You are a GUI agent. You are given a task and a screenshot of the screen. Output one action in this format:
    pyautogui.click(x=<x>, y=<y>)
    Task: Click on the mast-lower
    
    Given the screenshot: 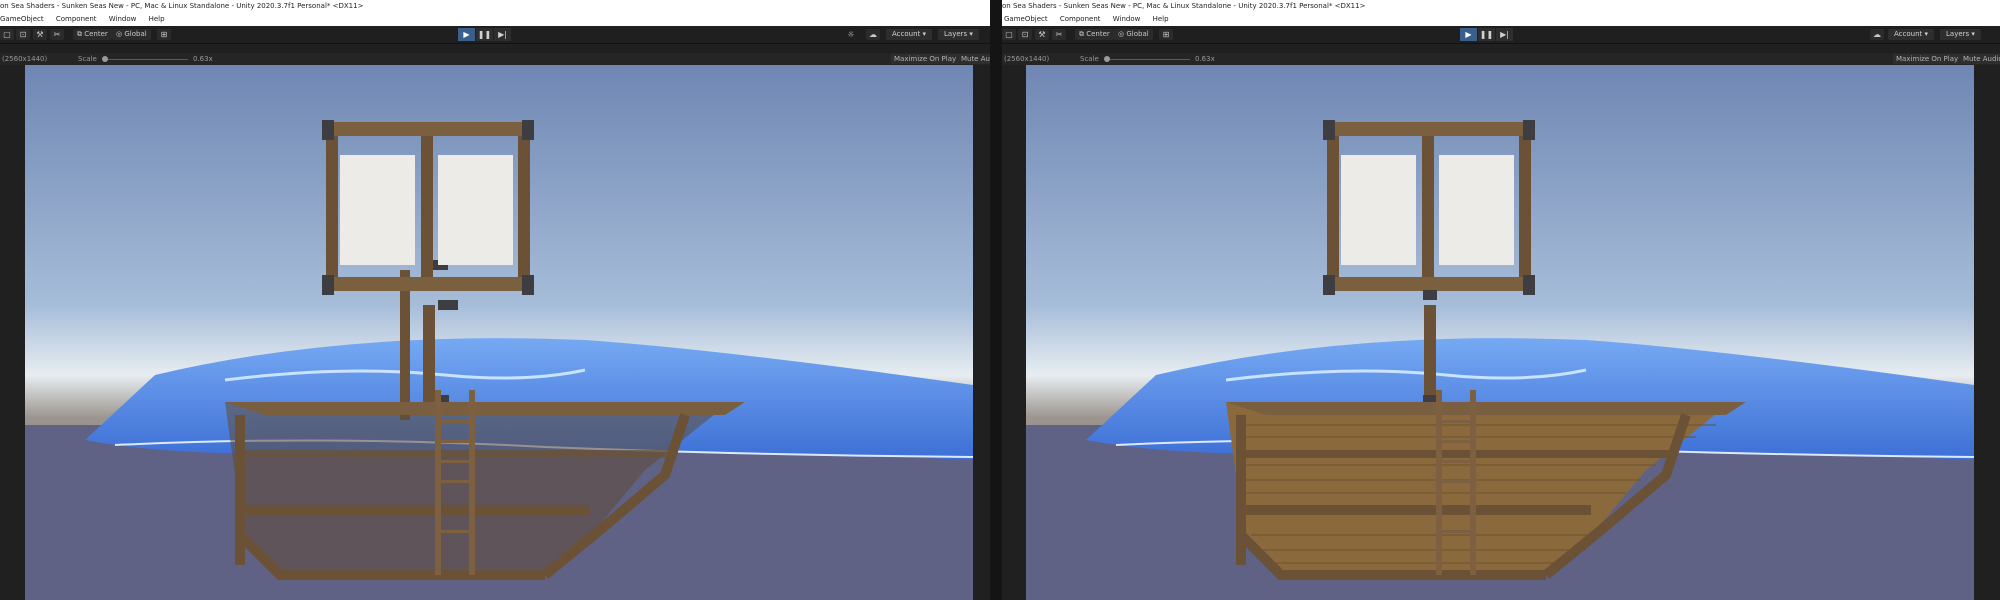 What is the action you would take?
    pyautogui.click(x=429, y=360)
    